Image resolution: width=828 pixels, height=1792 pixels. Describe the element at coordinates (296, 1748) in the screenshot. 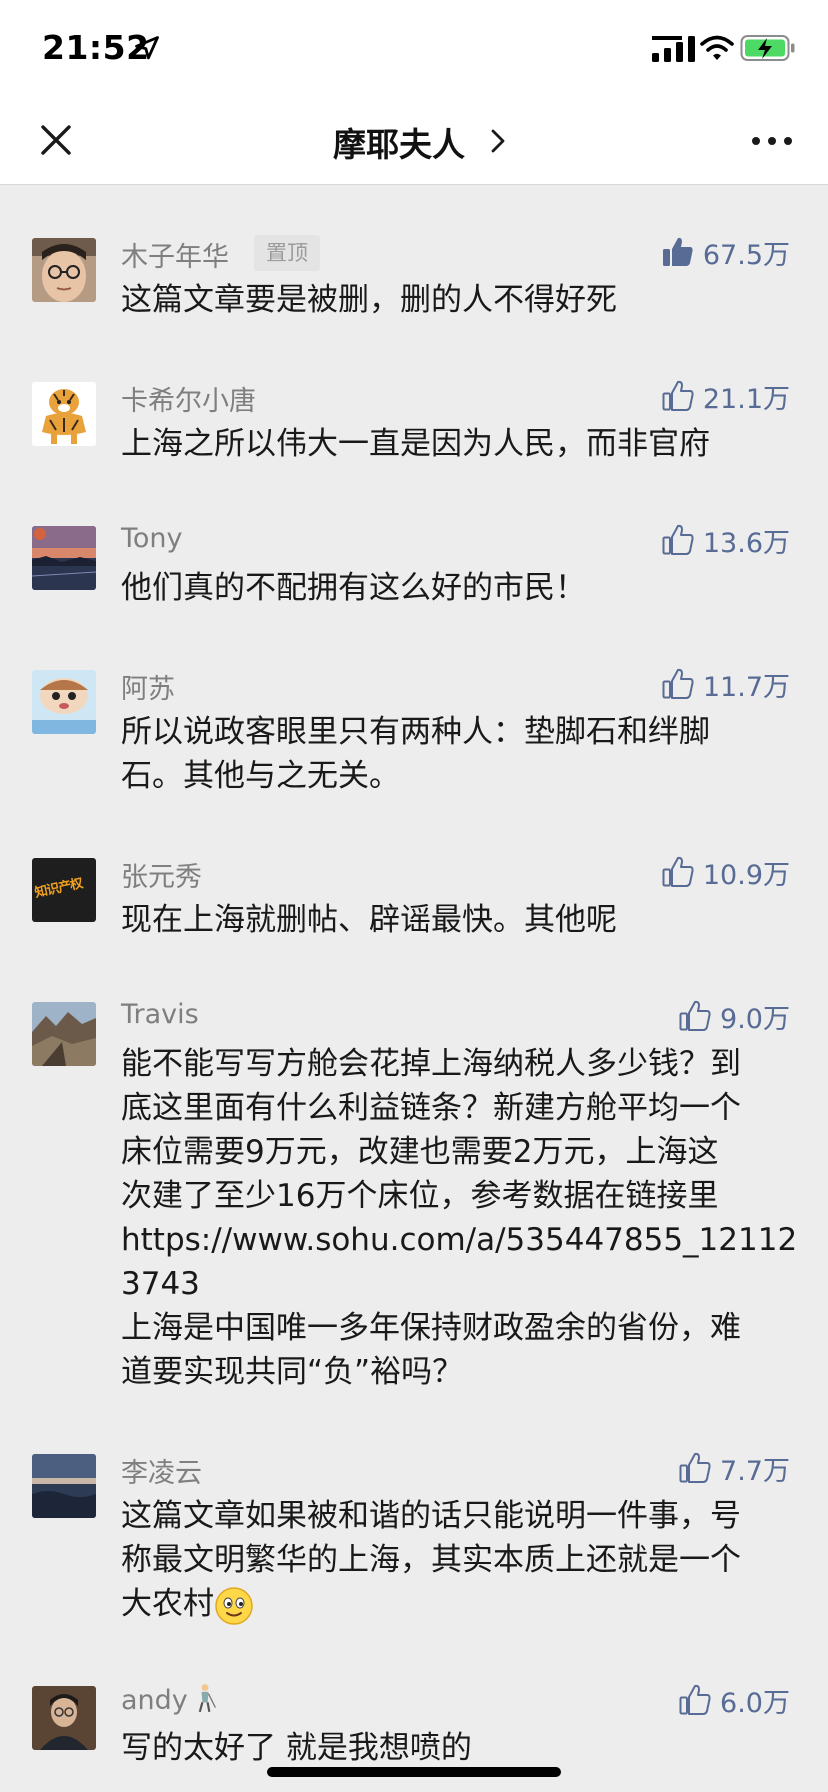

I see `comment-text: 写的太好了 就是我想喷的` at that location.